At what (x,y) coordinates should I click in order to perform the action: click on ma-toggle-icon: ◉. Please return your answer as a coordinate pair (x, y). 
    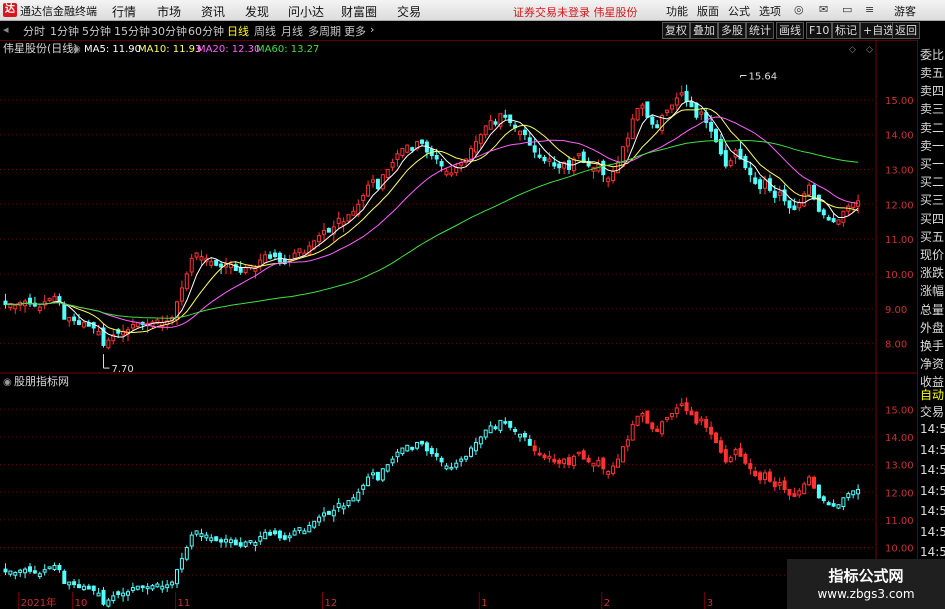
    Looking at the image, I should click on (76, 49).